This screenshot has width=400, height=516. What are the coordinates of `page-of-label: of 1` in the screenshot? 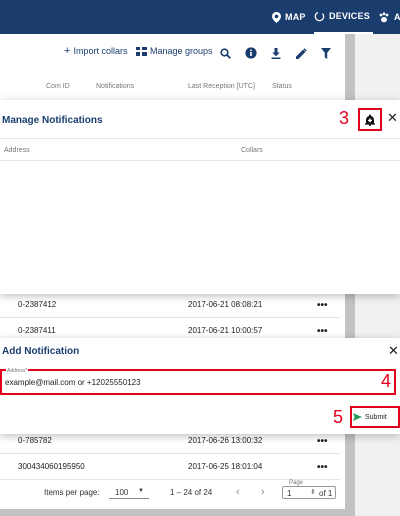 It's located at (326, 493).